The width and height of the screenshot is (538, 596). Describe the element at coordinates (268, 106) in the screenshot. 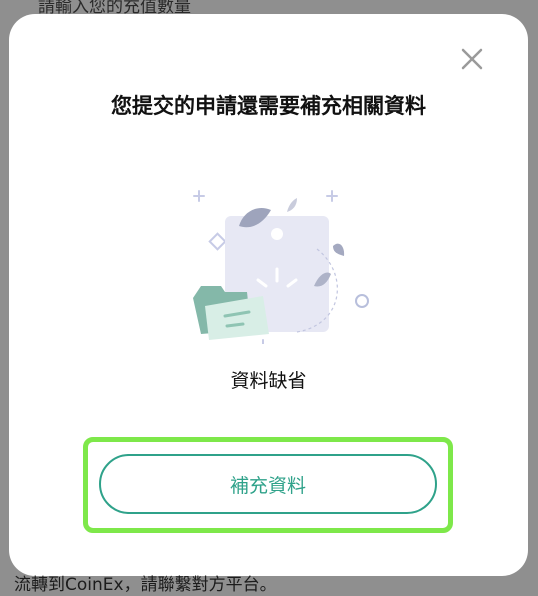

I see `dialog-title: 您提交的申請還需要補充相關資料` at that location.